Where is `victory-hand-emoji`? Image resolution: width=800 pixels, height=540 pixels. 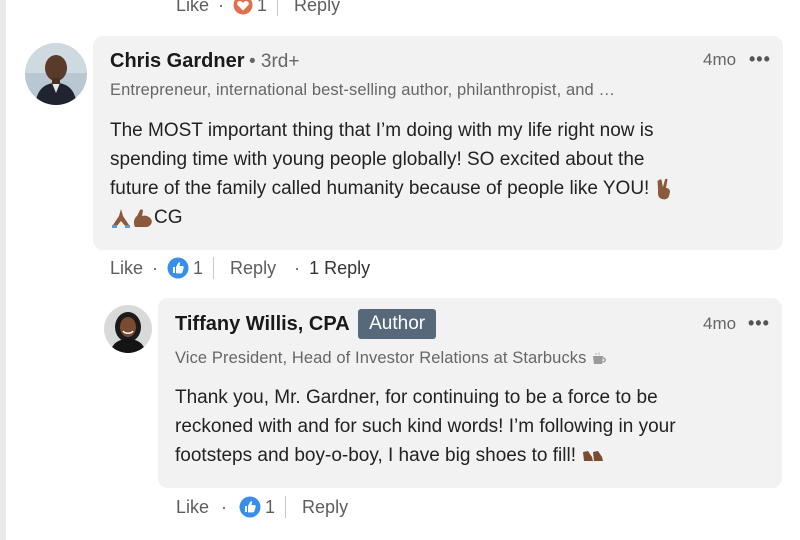 victory-hand-emoji is located at coordinates (663, 189).